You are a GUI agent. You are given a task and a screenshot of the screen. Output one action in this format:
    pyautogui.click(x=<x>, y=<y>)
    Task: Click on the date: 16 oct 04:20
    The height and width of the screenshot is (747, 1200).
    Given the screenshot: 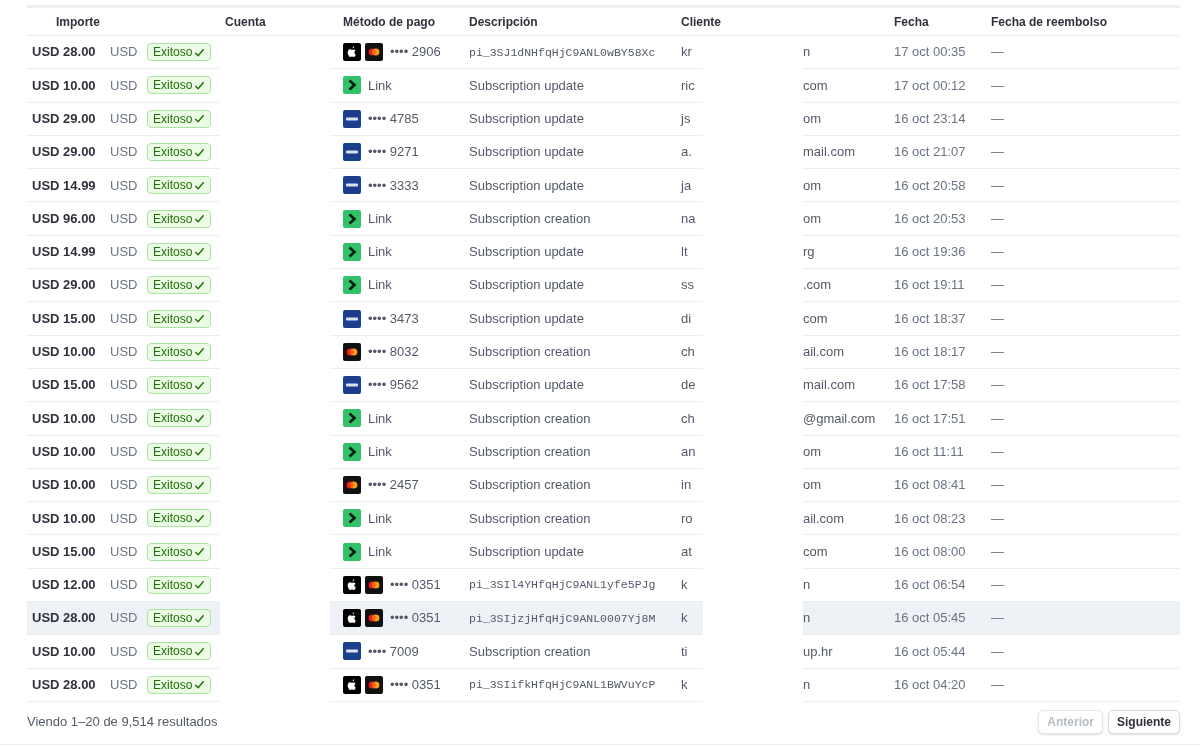 What is the action you would take?
    pyautogui.click(x=930, y=685)
    